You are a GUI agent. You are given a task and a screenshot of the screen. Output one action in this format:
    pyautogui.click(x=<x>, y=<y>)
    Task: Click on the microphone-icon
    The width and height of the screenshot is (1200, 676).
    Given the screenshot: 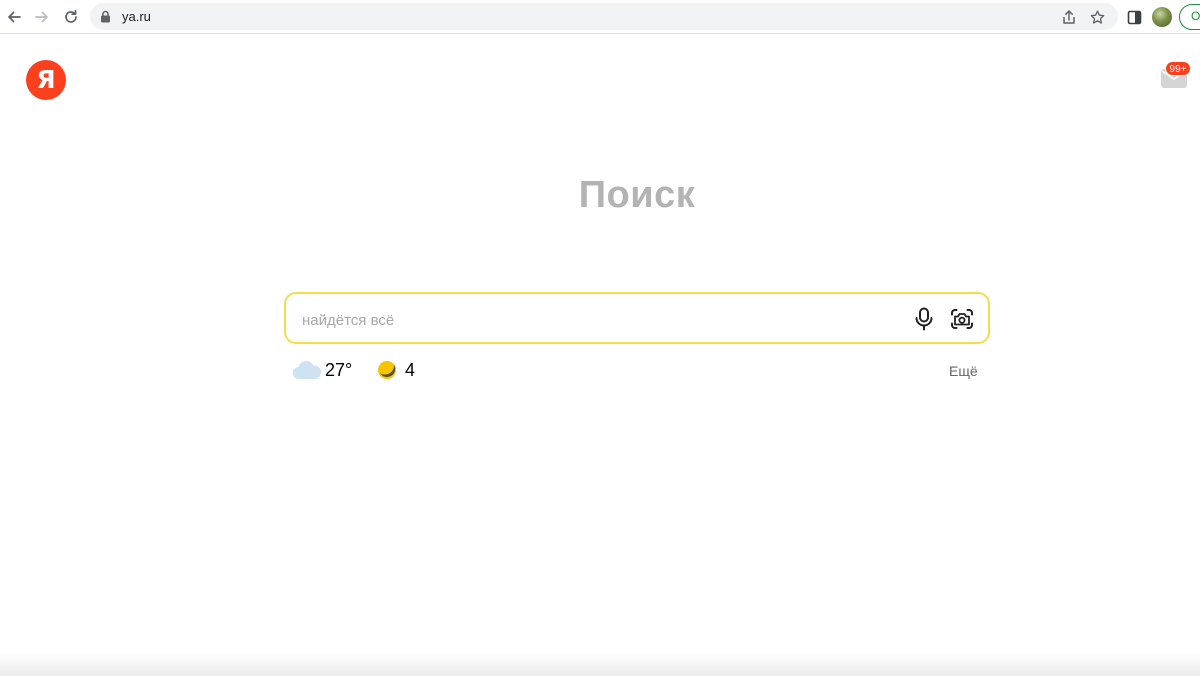 What is the action you would take?
    pyautogui.click(x=924, y=319)
    